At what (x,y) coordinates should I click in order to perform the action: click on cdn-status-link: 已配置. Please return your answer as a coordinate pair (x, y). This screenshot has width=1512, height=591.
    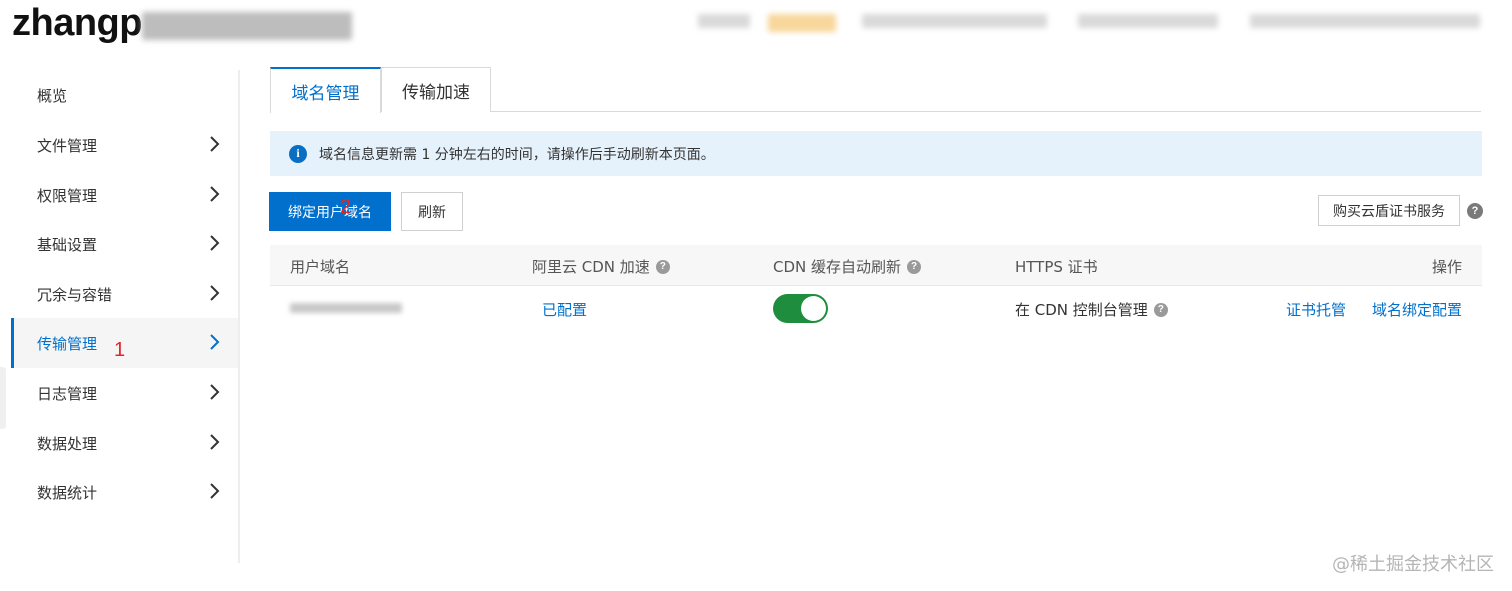
    Looking at the image, I should click on (564, 309).